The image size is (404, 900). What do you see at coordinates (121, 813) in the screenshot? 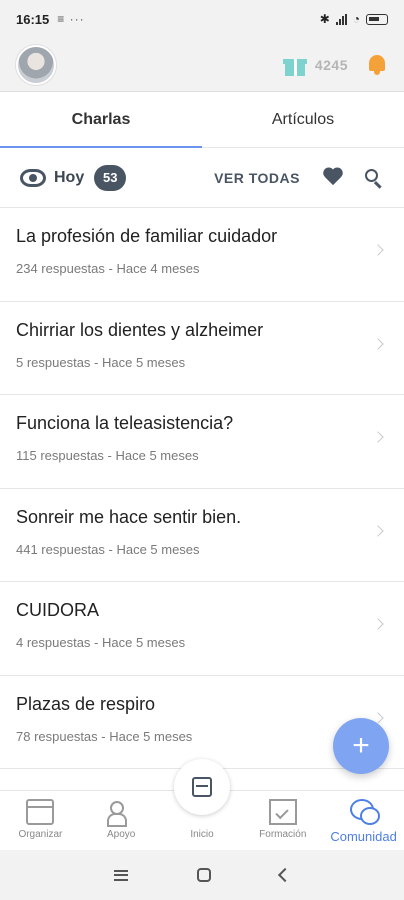
I see `people-icon` at bounding box center [121, 813].